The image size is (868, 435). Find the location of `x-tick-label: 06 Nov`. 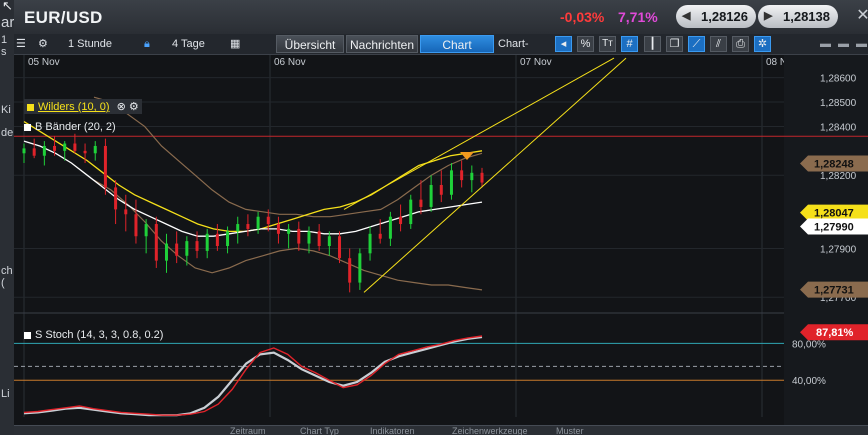

x-tick-label: 06 Nov is located at coordinates (290, 62).